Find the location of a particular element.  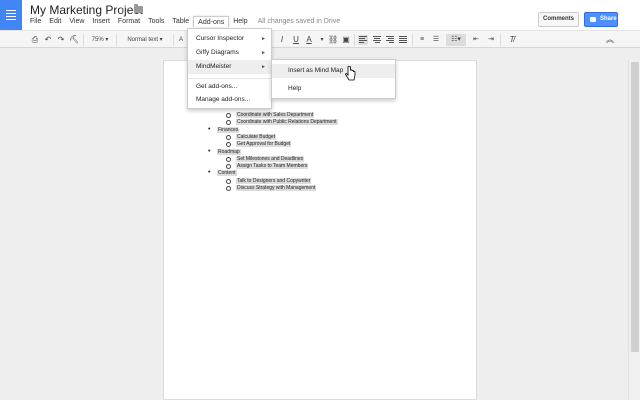

menu-item-cursor-inspector: Cursor Inspector ► is located at coordinates (229, 39).